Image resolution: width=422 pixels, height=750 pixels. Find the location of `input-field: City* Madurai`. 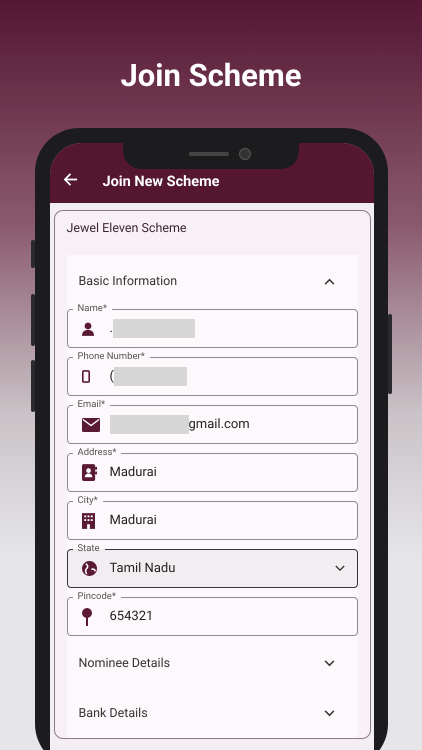

input-field: City* Madurai is located at coordinates (212, 517).